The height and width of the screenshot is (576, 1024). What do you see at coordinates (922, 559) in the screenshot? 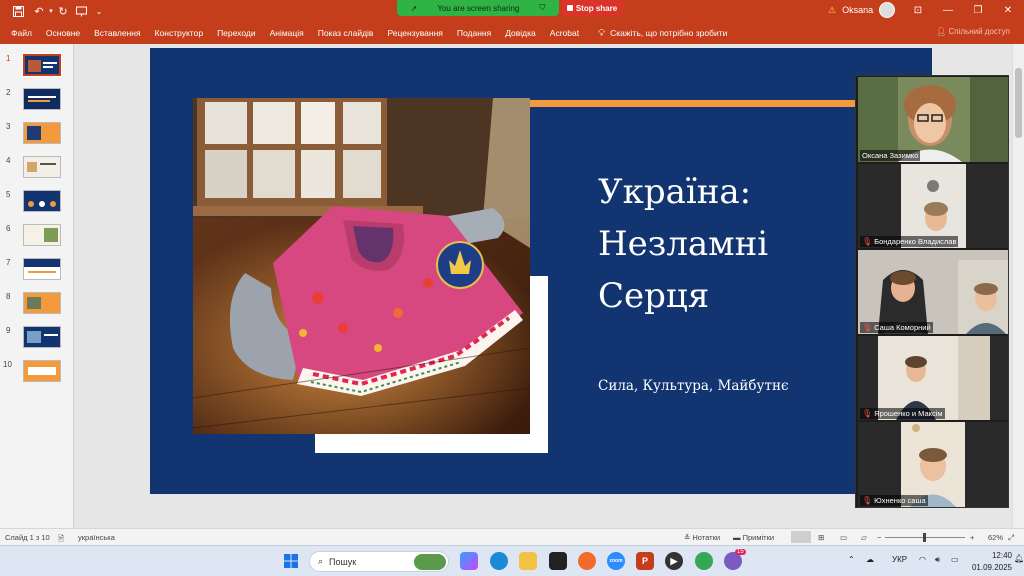
I see `wifi-icon: ◠` at bounding box center [922, 559].